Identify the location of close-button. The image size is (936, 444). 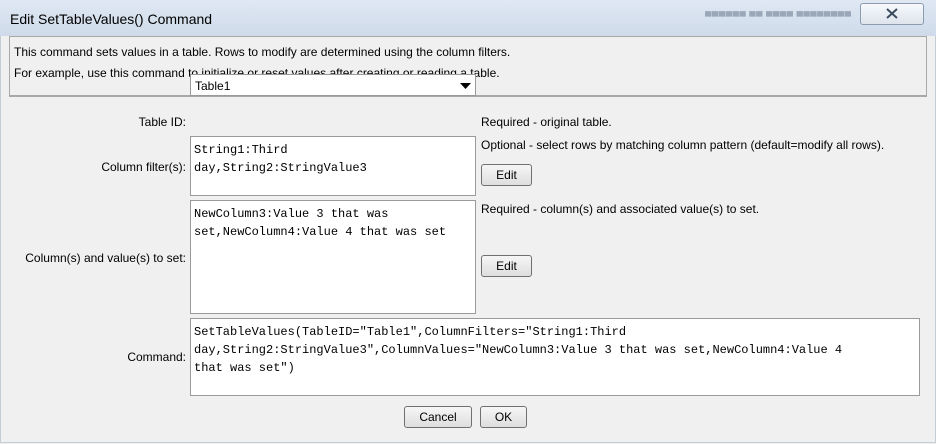
(892, 14).